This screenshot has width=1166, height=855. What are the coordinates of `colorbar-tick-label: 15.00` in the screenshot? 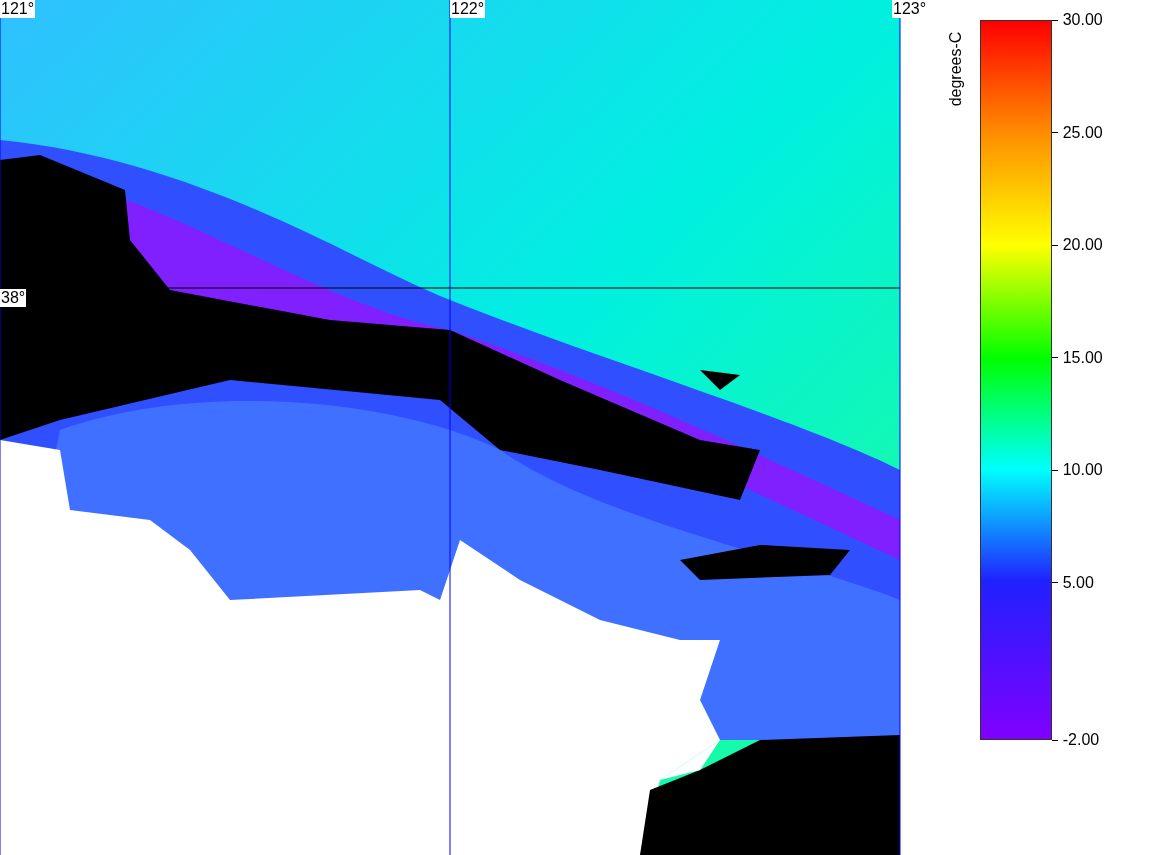 It's located at (1077, 357).